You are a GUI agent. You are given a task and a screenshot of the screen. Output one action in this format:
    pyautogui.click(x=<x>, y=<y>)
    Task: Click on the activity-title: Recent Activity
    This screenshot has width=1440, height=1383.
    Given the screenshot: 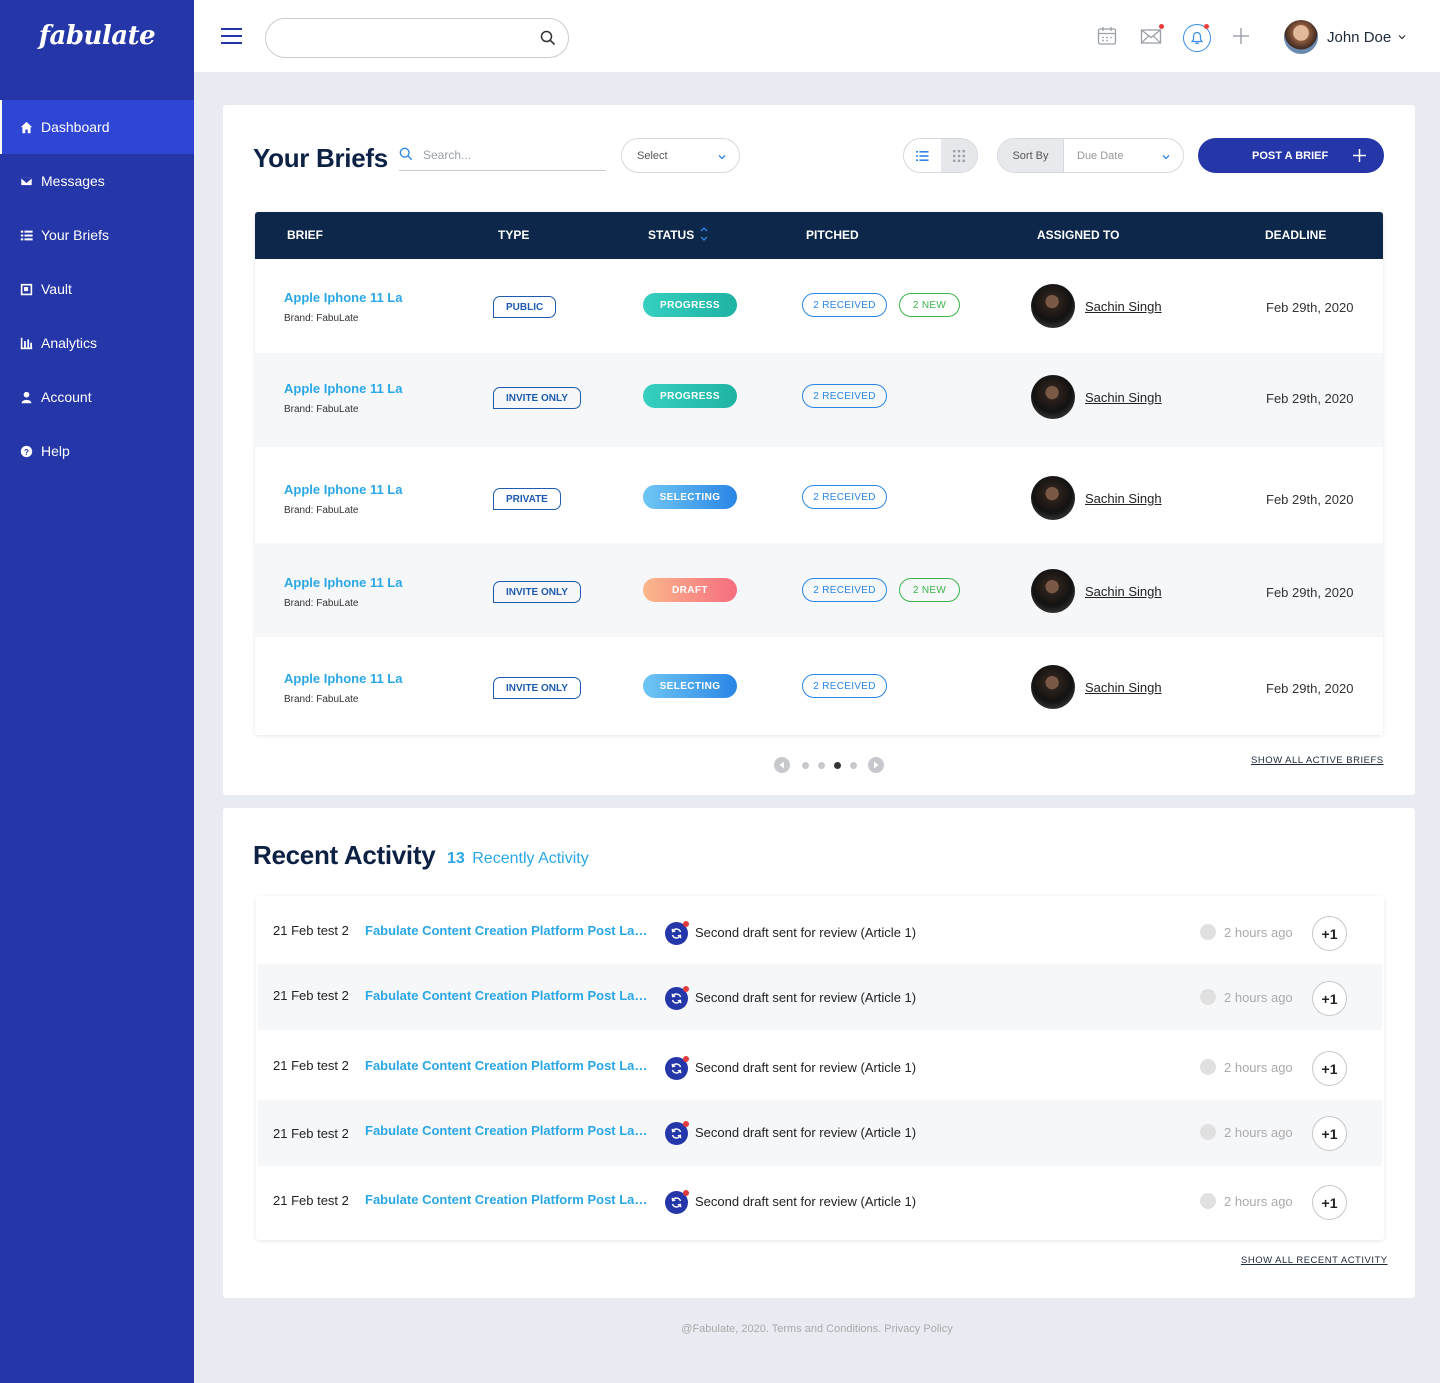 What is the action you would take?
    pyautogui.click(x=344, y=855)
    